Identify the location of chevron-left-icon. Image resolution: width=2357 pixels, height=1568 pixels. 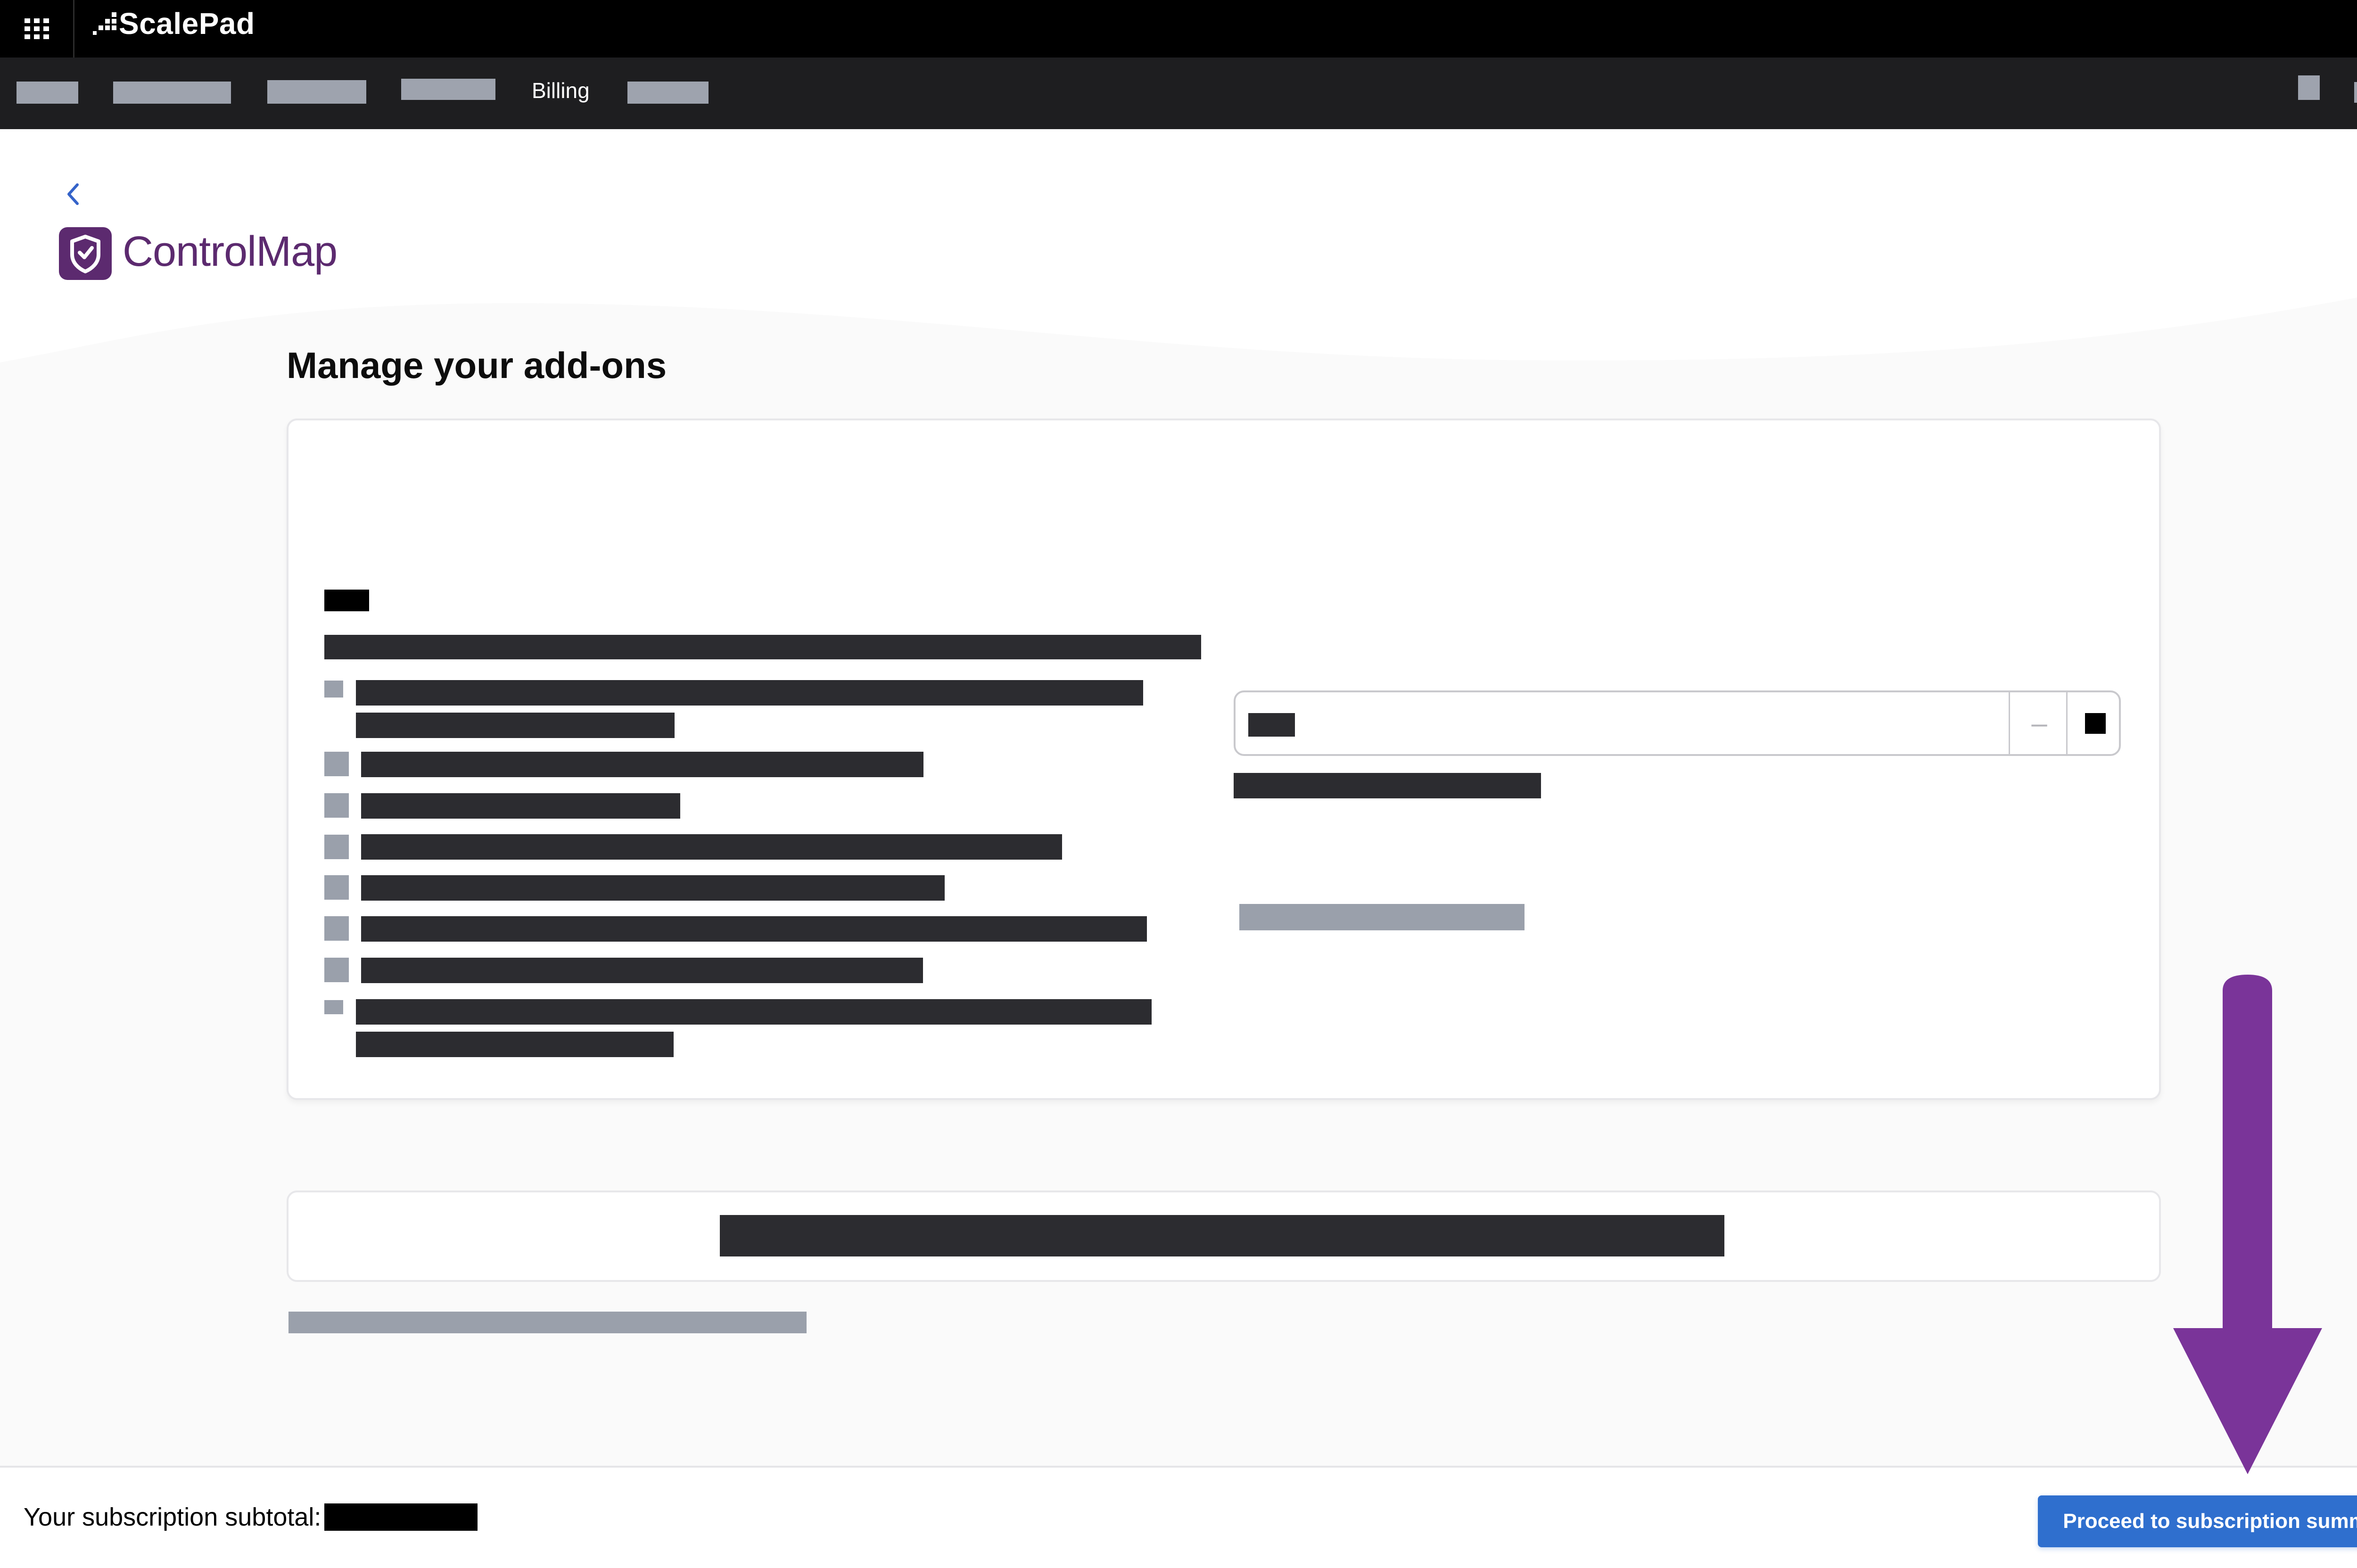
(72, 194).